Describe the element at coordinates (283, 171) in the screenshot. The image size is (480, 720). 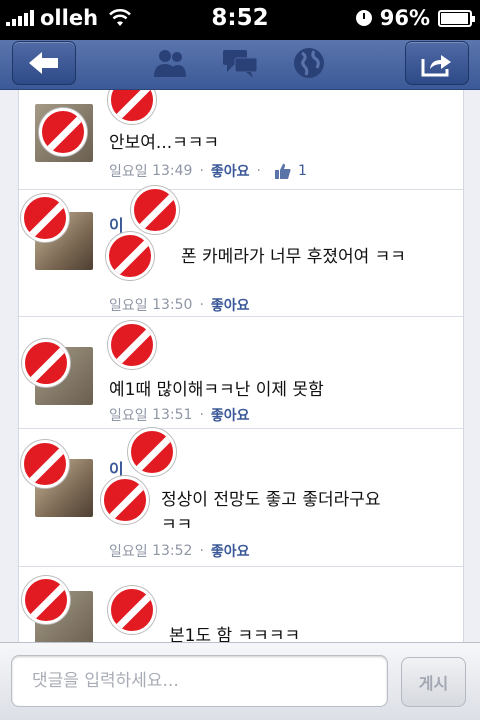
I see `thumbs-up-icon` at that location.